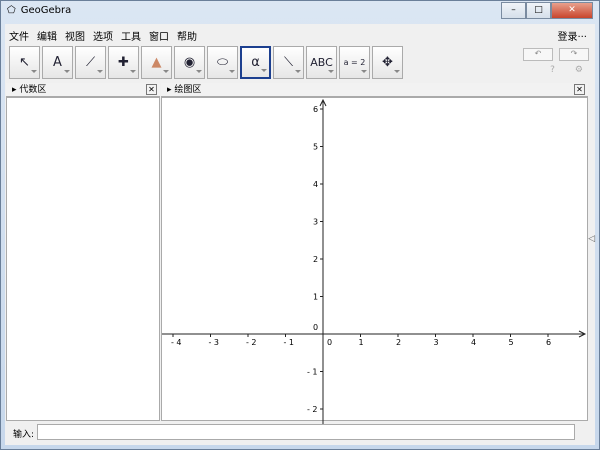 Image resolution: width=600 pixels, height=450 pixels. I want to click on tool-button: ◉, so click(189, 62).